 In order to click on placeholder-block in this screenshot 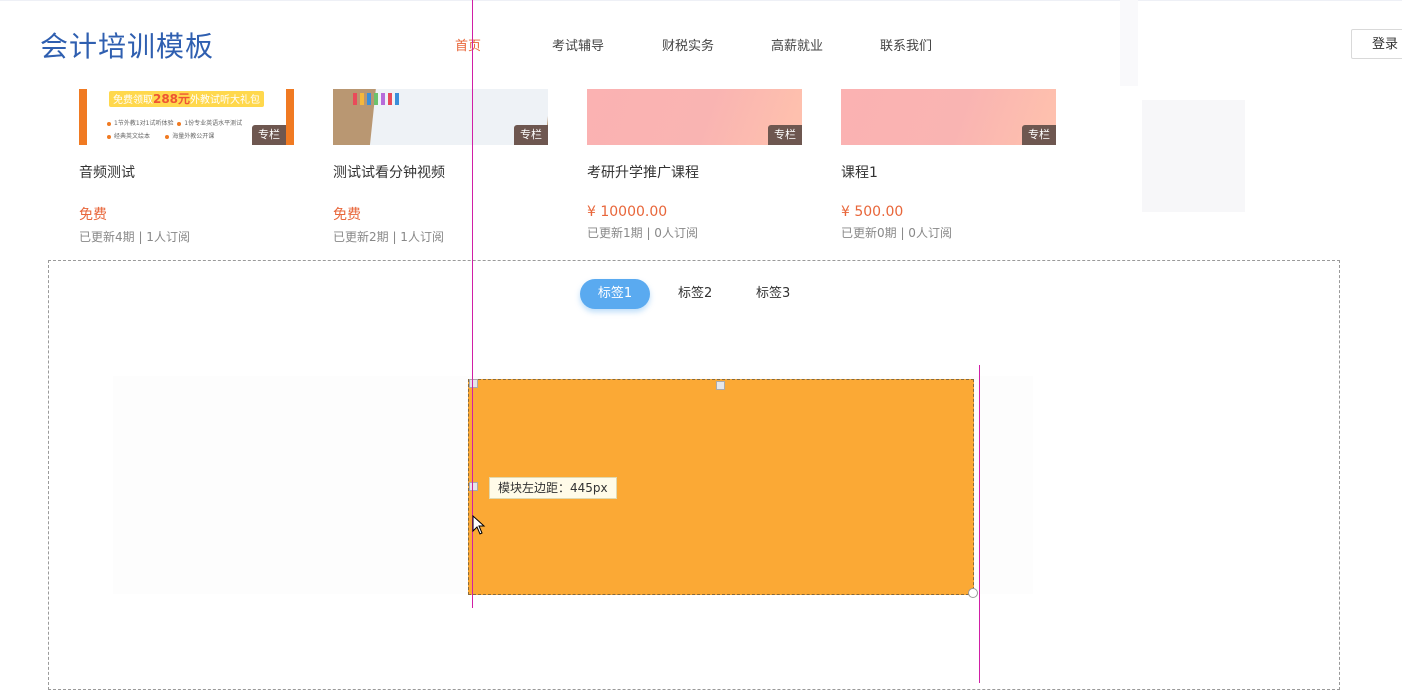, I will do `click(1193, 156)`.